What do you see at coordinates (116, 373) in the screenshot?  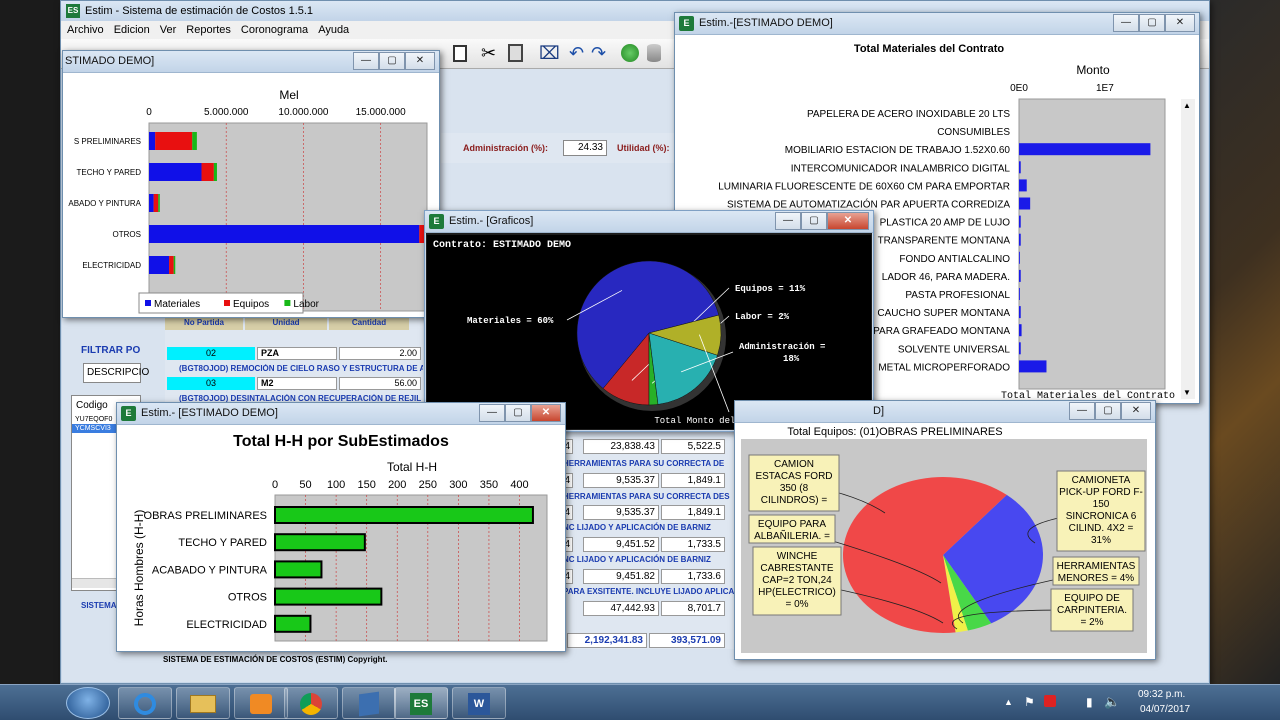 I see `descripcion-field: DESCRIPCIO` at bounding box center [116, 373].